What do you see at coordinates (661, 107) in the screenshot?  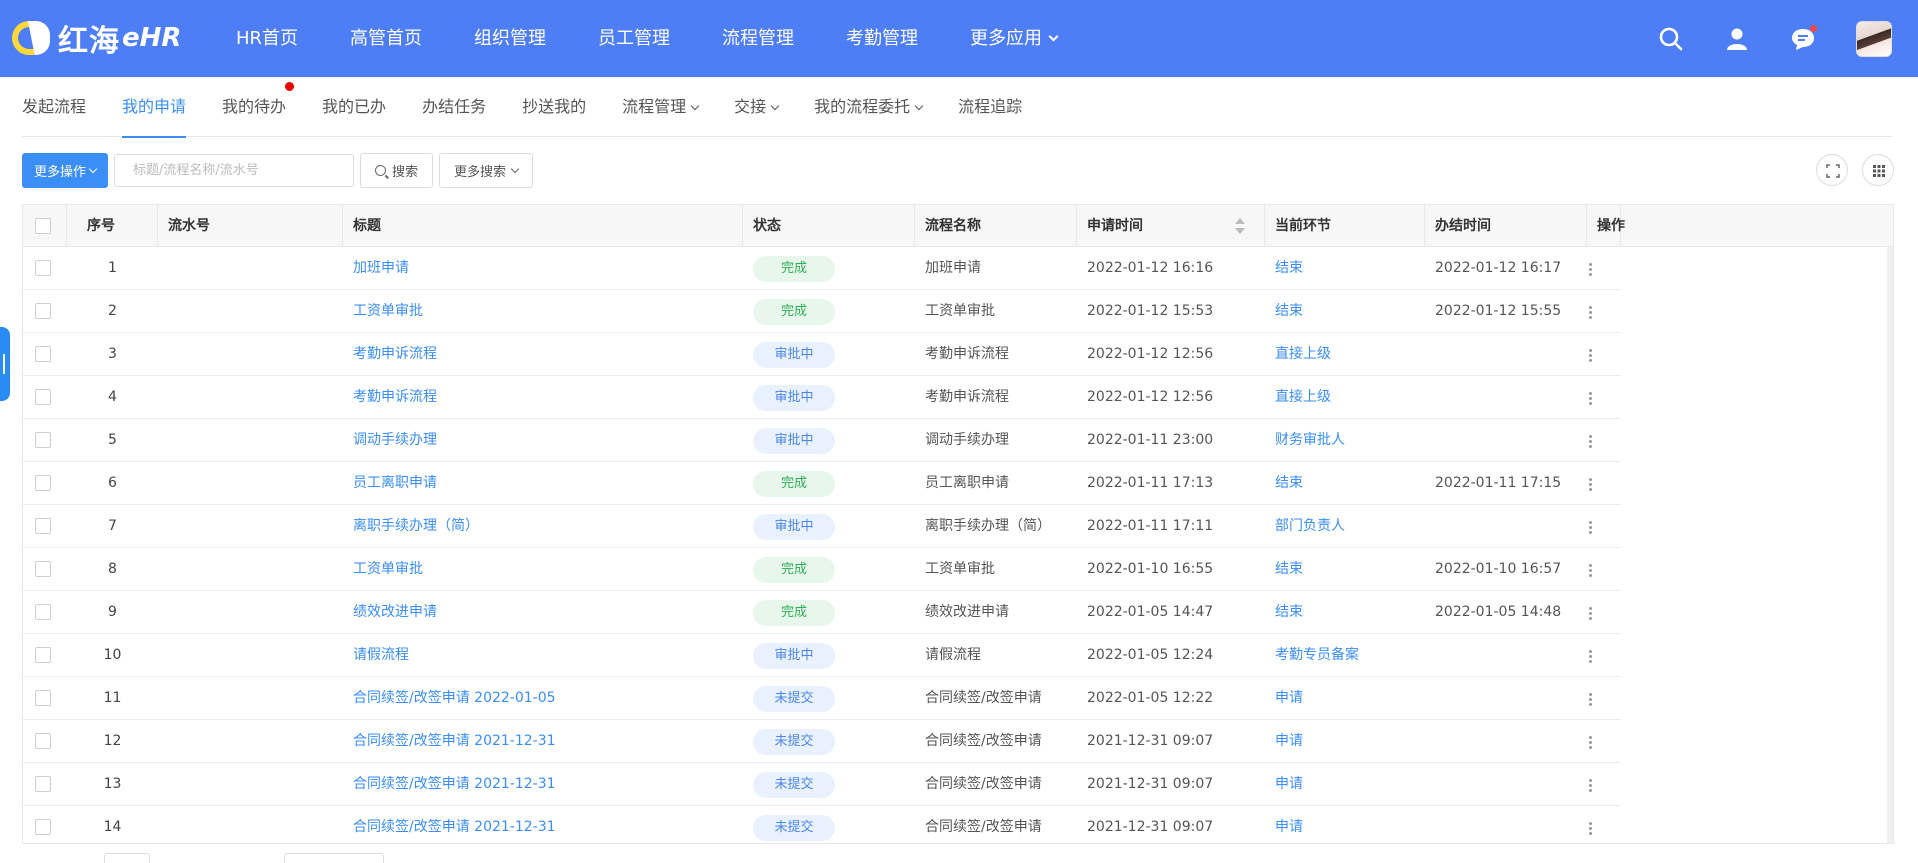 I see `tab-flow-management: 流程管理` at bounding box center [661, 107].